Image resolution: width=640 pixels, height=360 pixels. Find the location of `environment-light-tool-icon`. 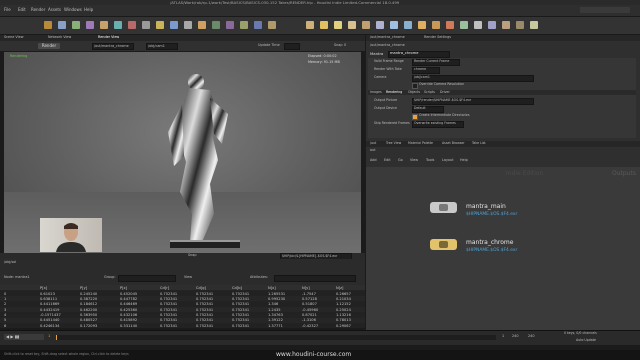

environment-light-tool-icon is located at coordinates (408, 25).